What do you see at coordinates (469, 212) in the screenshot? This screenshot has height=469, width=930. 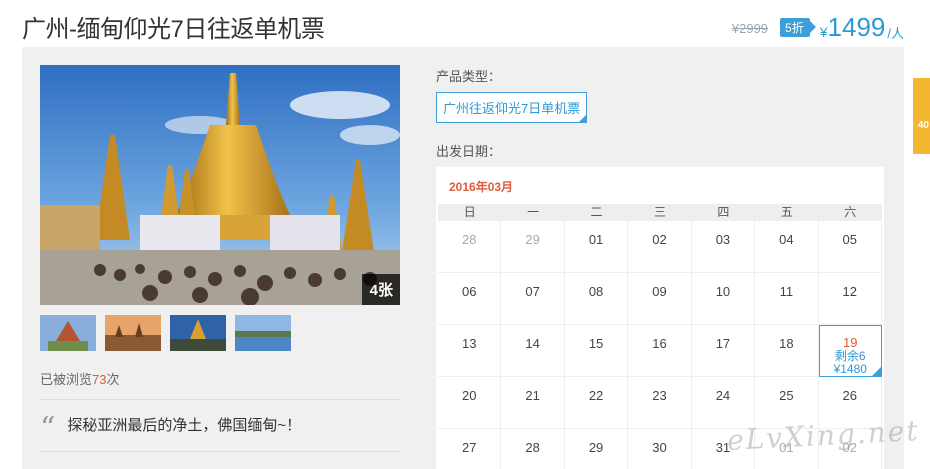 I see `weekday-sun: 日` at bounding box center [469, 212].